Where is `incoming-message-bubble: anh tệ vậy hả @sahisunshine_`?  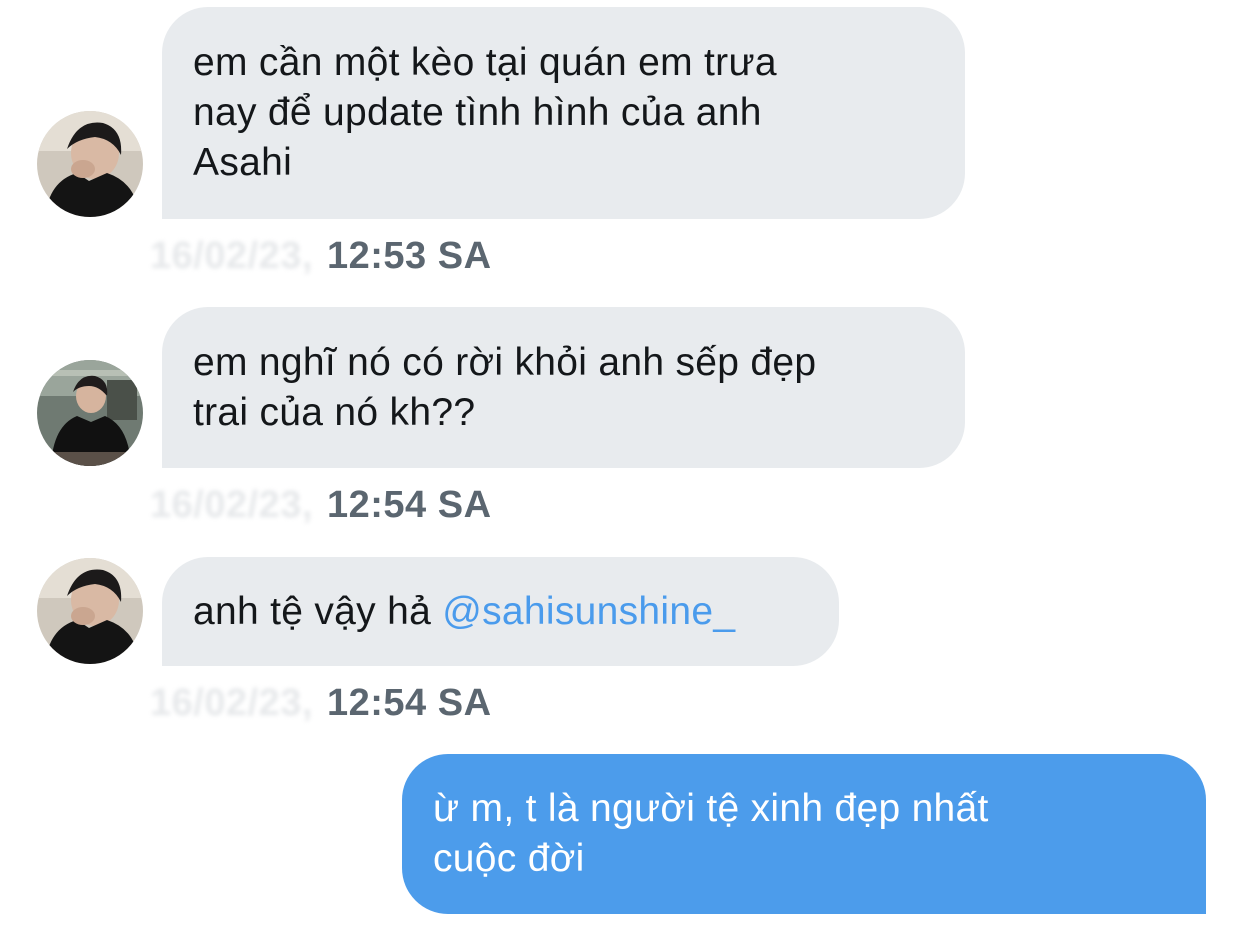 incoming-message-bubble: anh tệ vậy hả @sahisunshine_ is located at coordinates (500, 611).